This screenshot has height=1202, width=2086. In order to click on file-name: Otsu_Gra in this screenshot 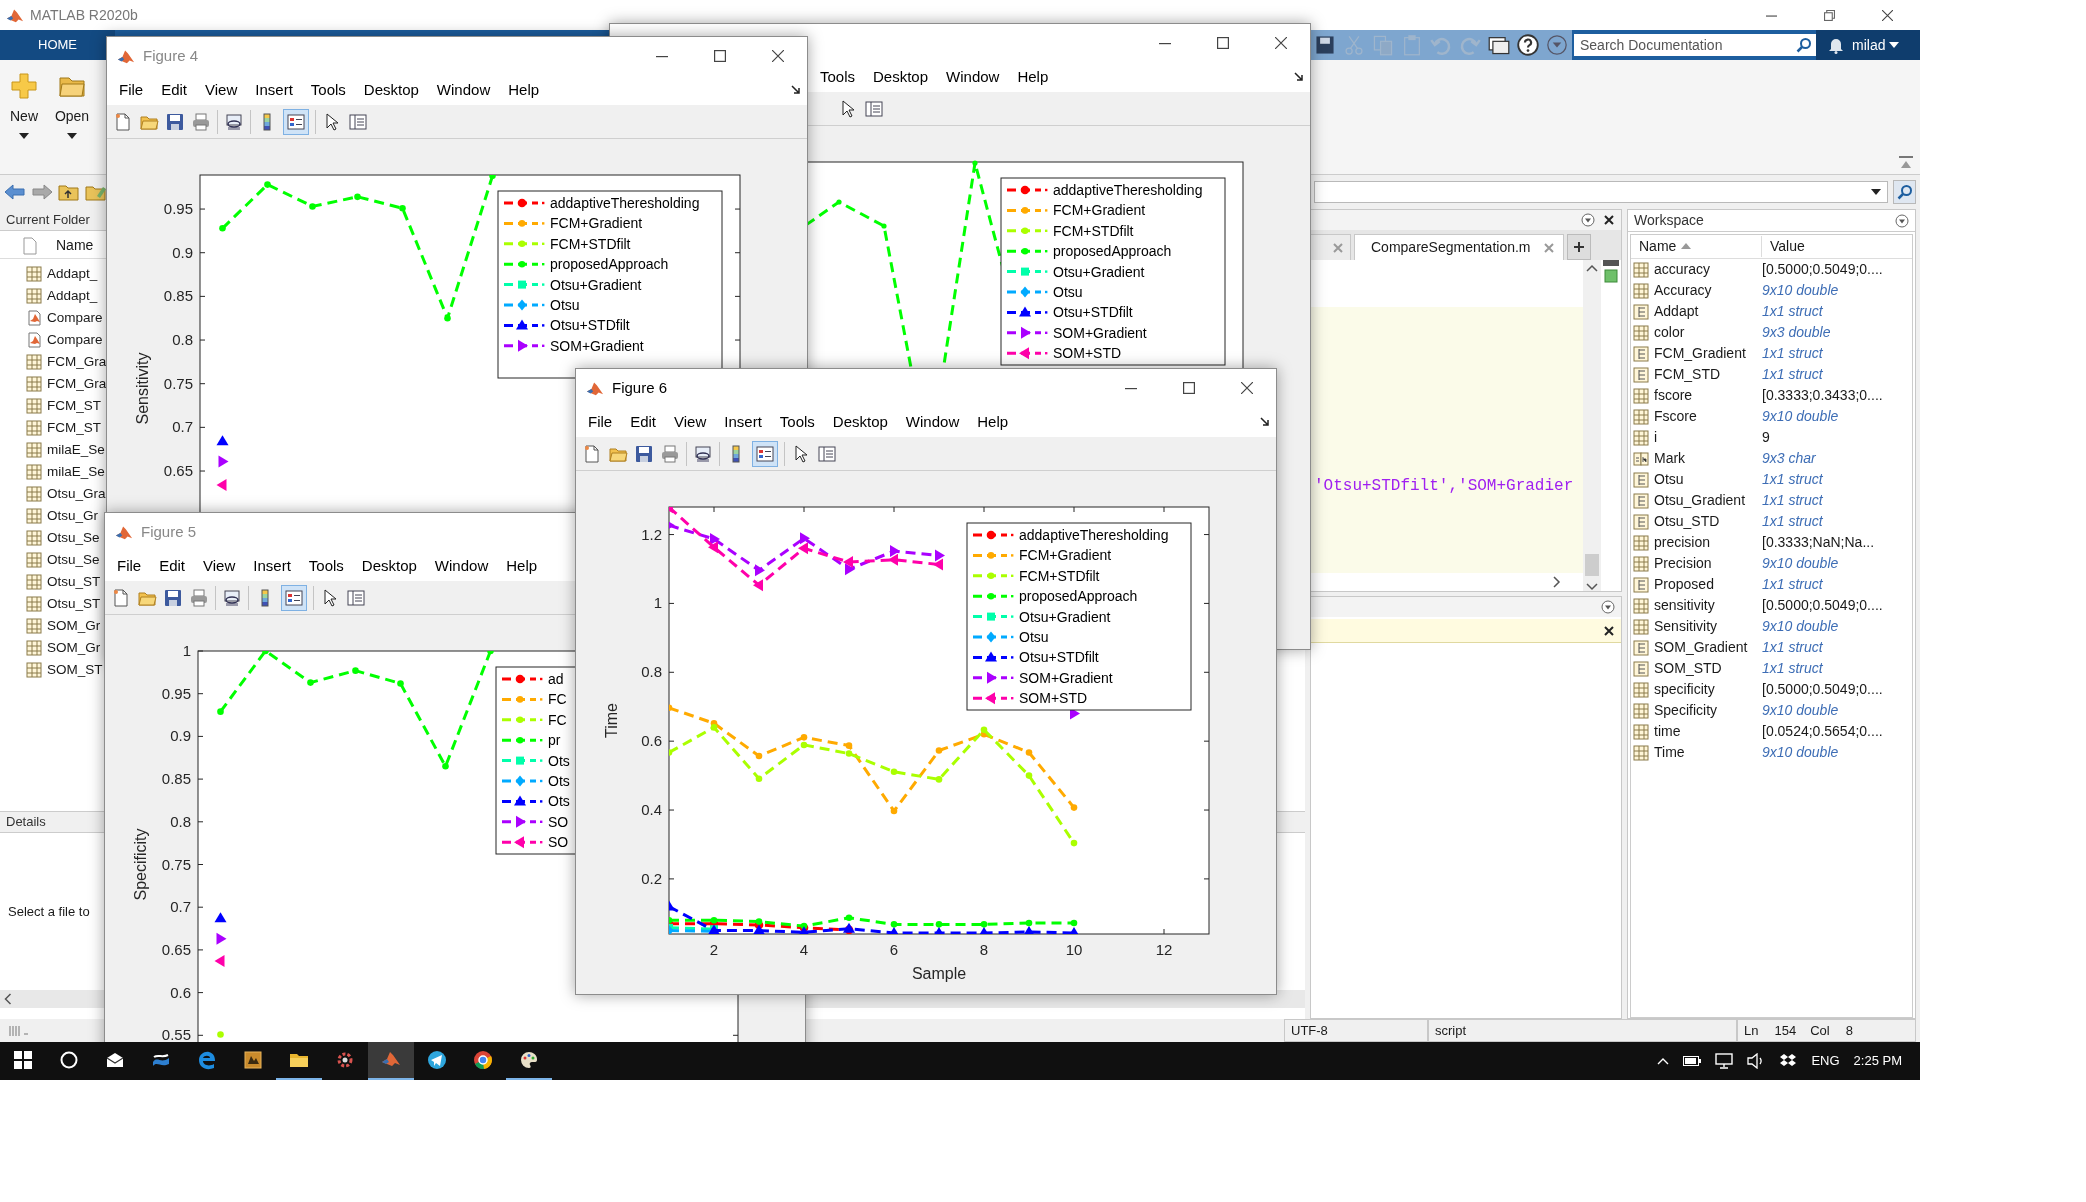, I will do `click(76, 494)`.